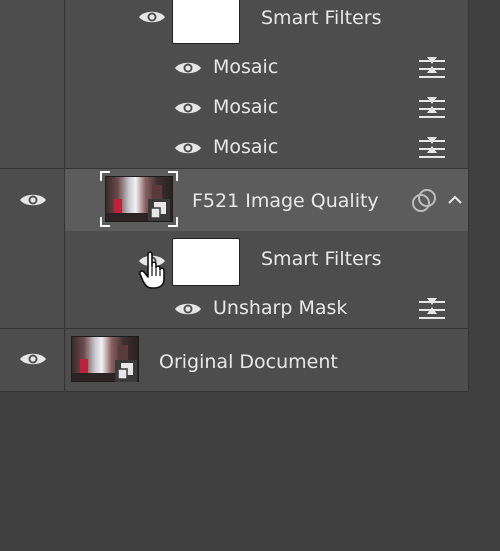 The image size is (500, 551). Describe the element at coordinates (455, 200) in the screenshot. I see `chevron-up-icon` at that location.